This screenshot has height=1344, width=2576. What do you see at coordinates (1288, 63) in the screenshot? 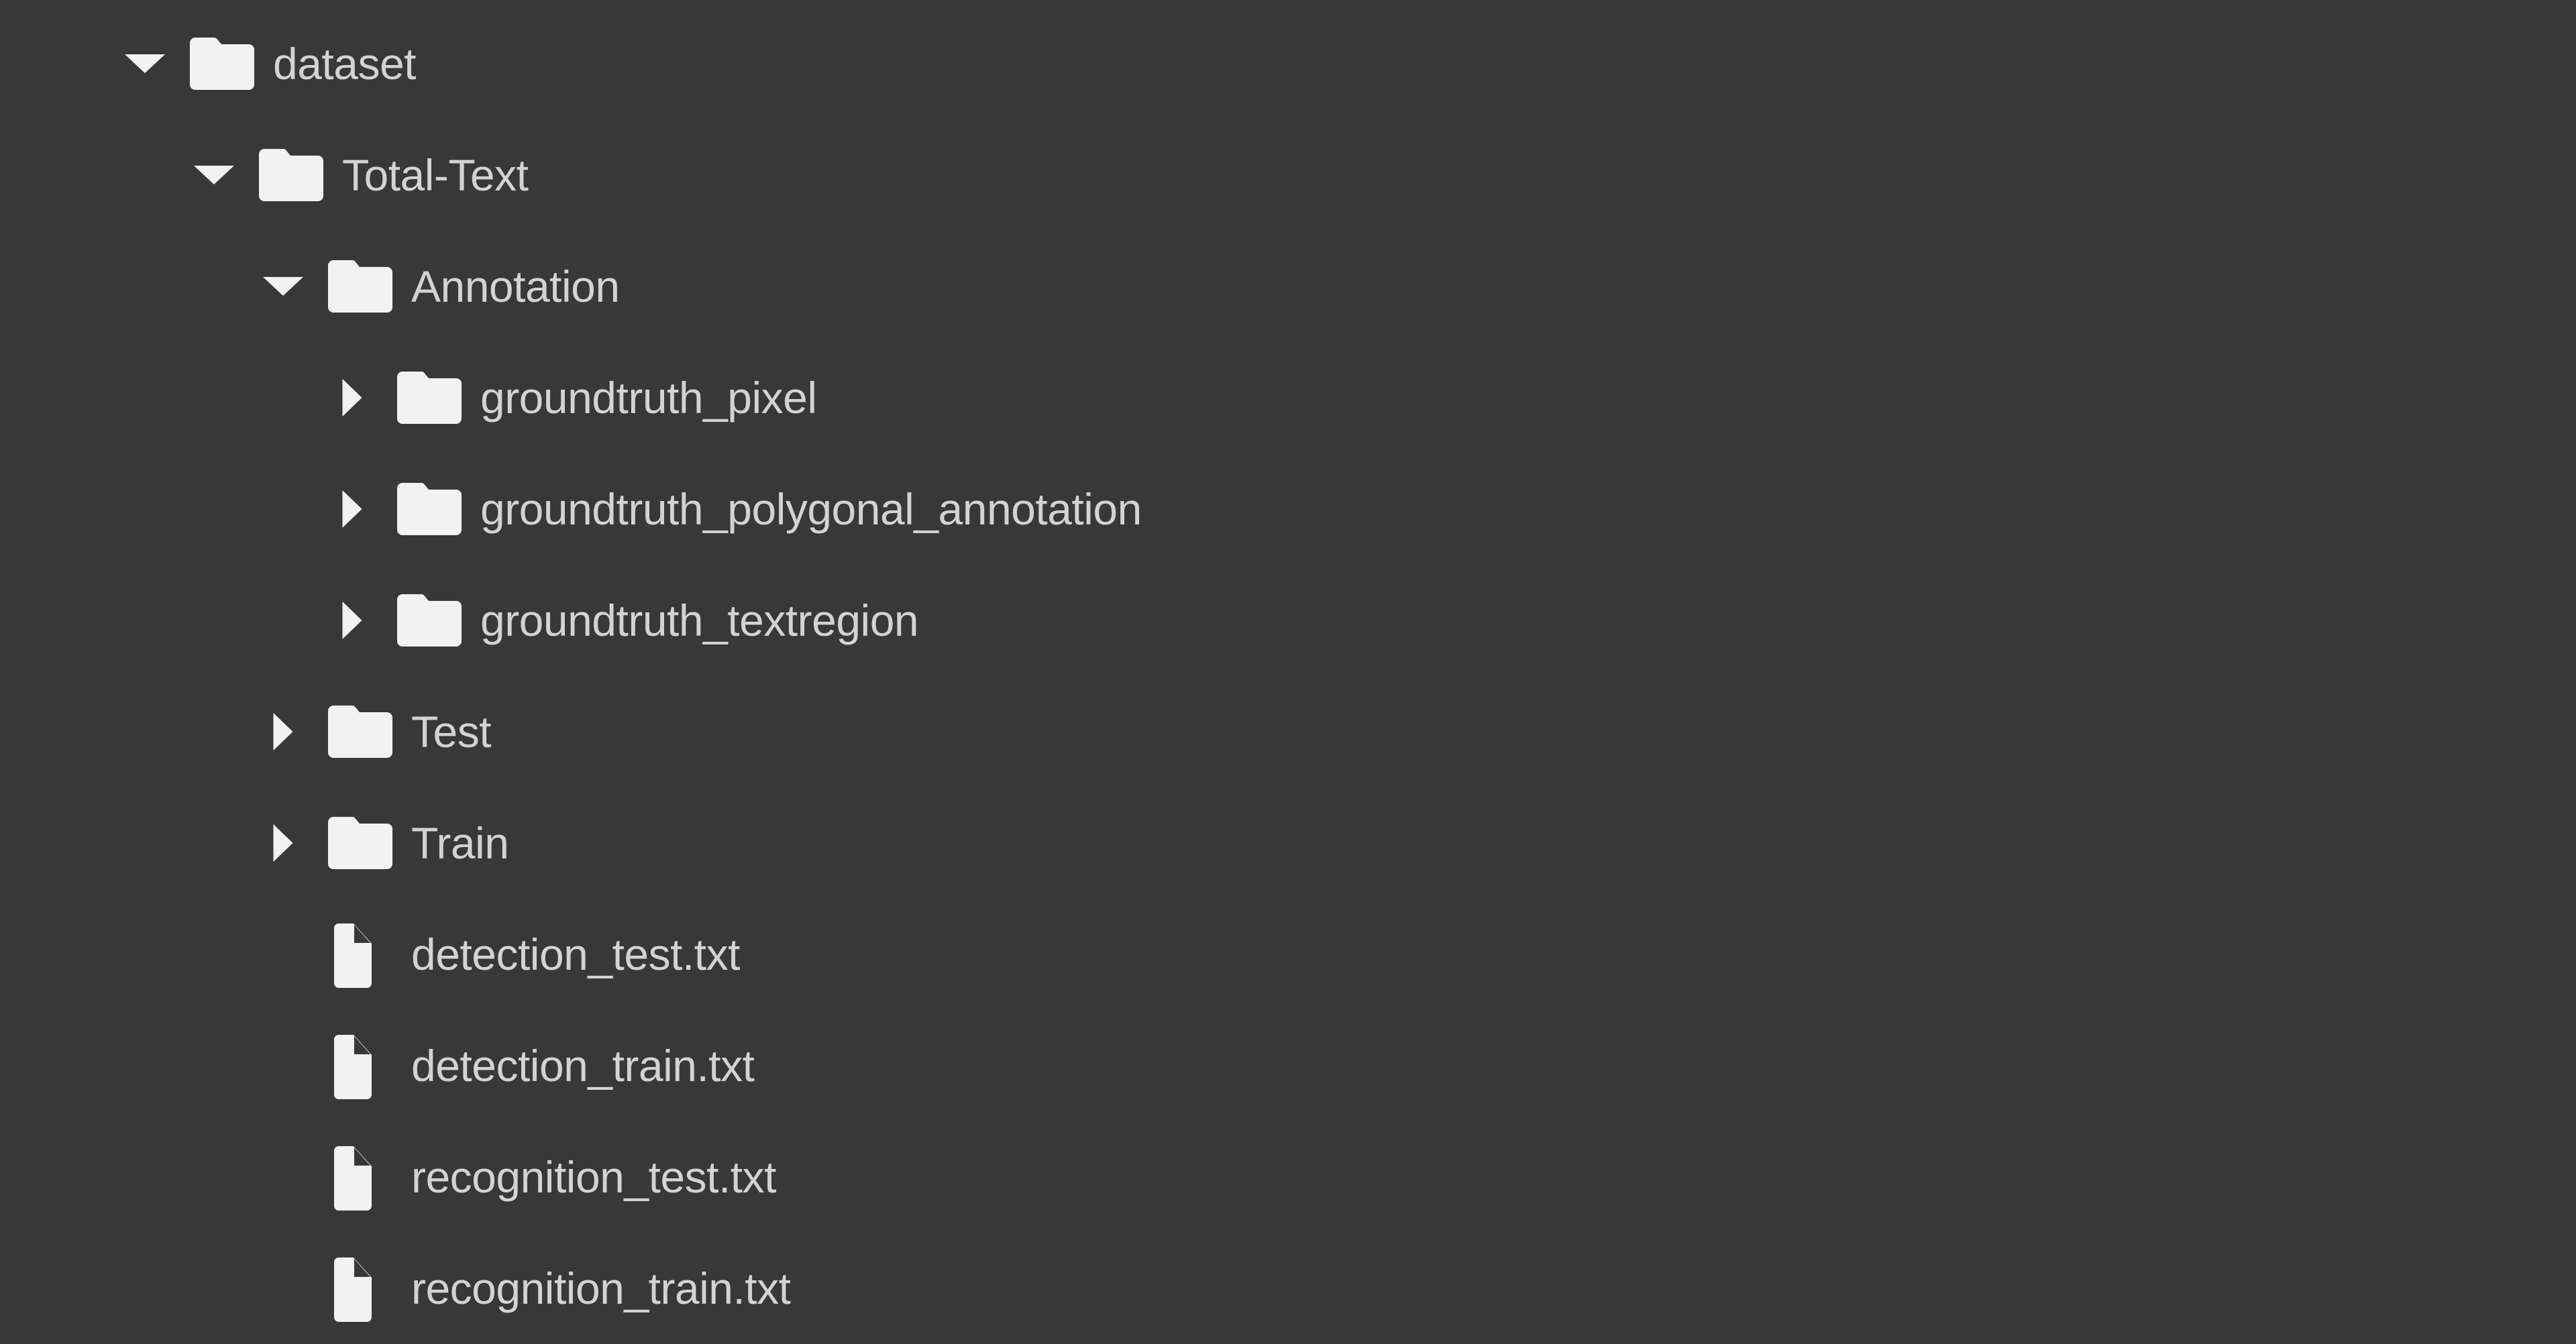
I see `tree-row-folder: dataset` at bounding box center [1288, 63].